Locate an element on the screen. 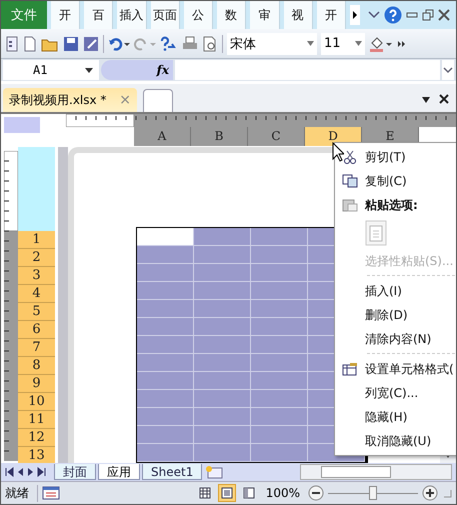 The image size is (457, 505). row-header: 6 is located at coordinates (36, 330).